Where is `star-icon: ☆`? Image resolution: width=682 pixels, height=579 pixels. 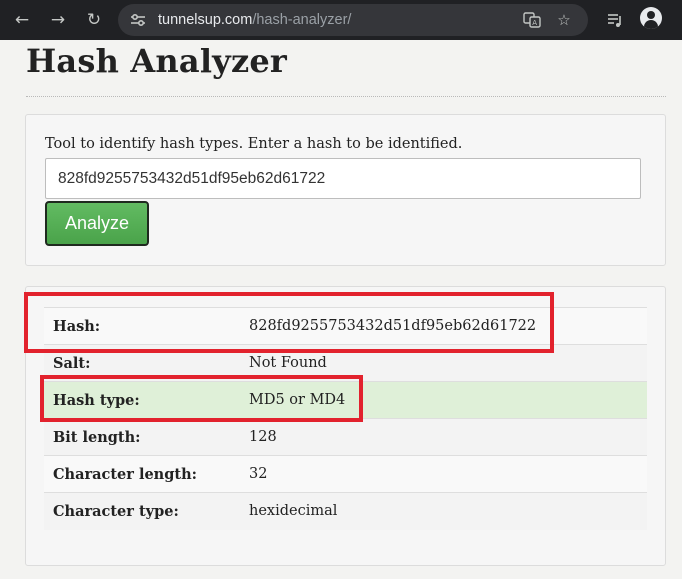 star-icon: ☆ is located at coordinates (564, 20).